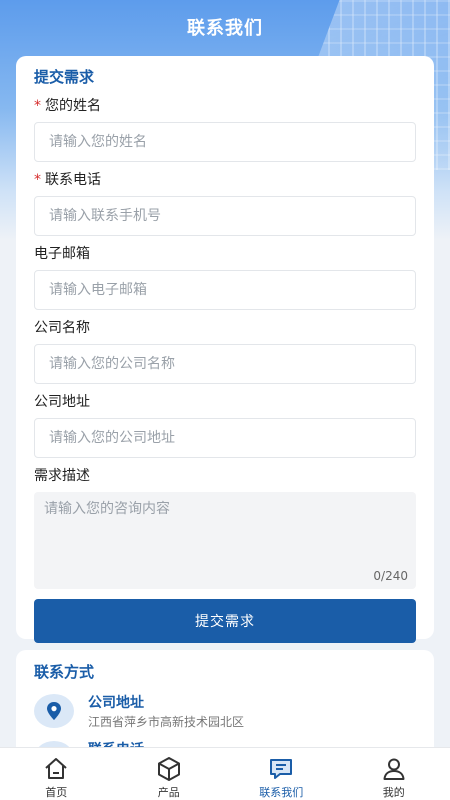  Describe the element at coordinates (390, 576) in the screenshot. I see `char-counter: 0/240` at that location.